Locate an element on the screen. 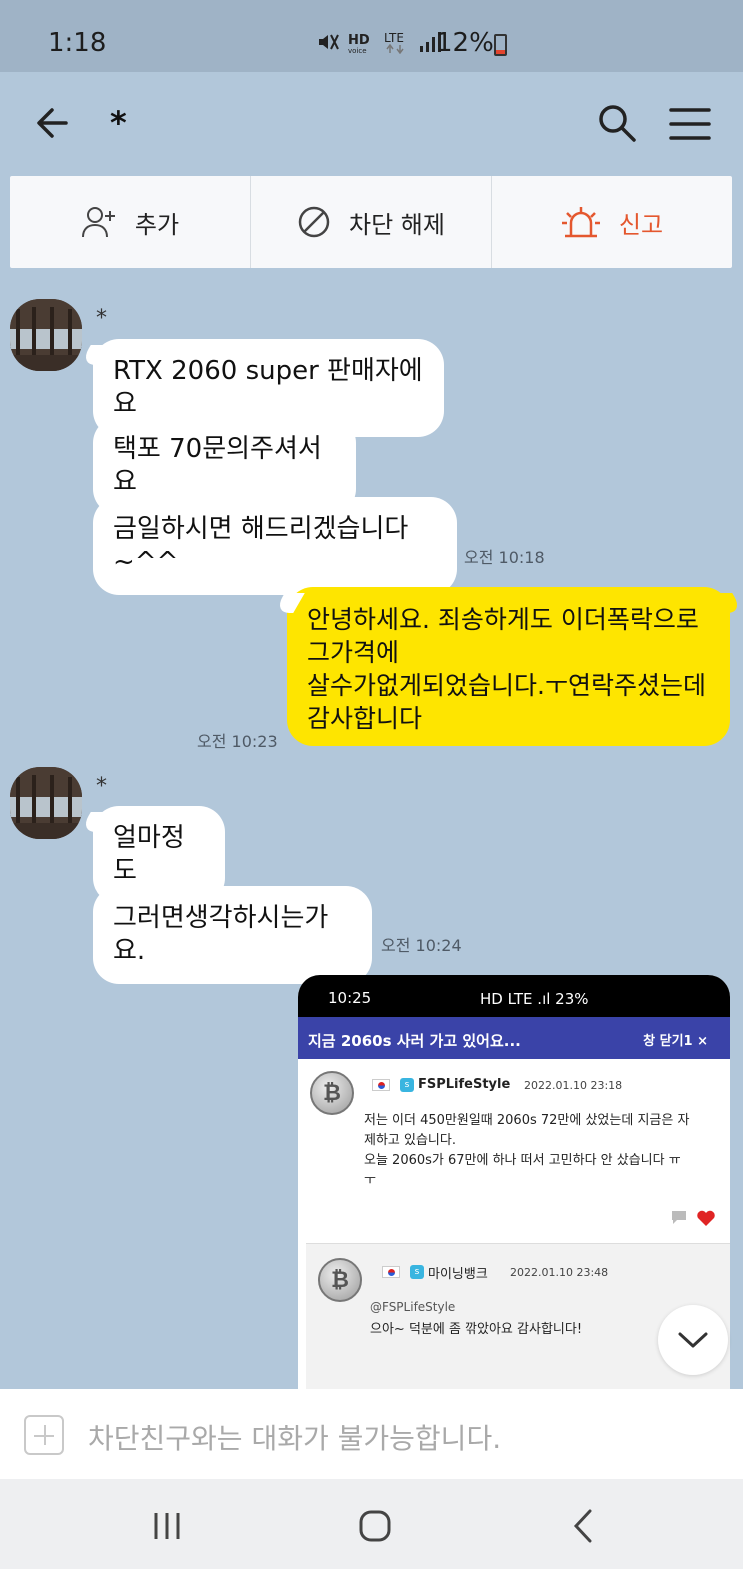  svg-text: voice is located at coordinates (357, 50).